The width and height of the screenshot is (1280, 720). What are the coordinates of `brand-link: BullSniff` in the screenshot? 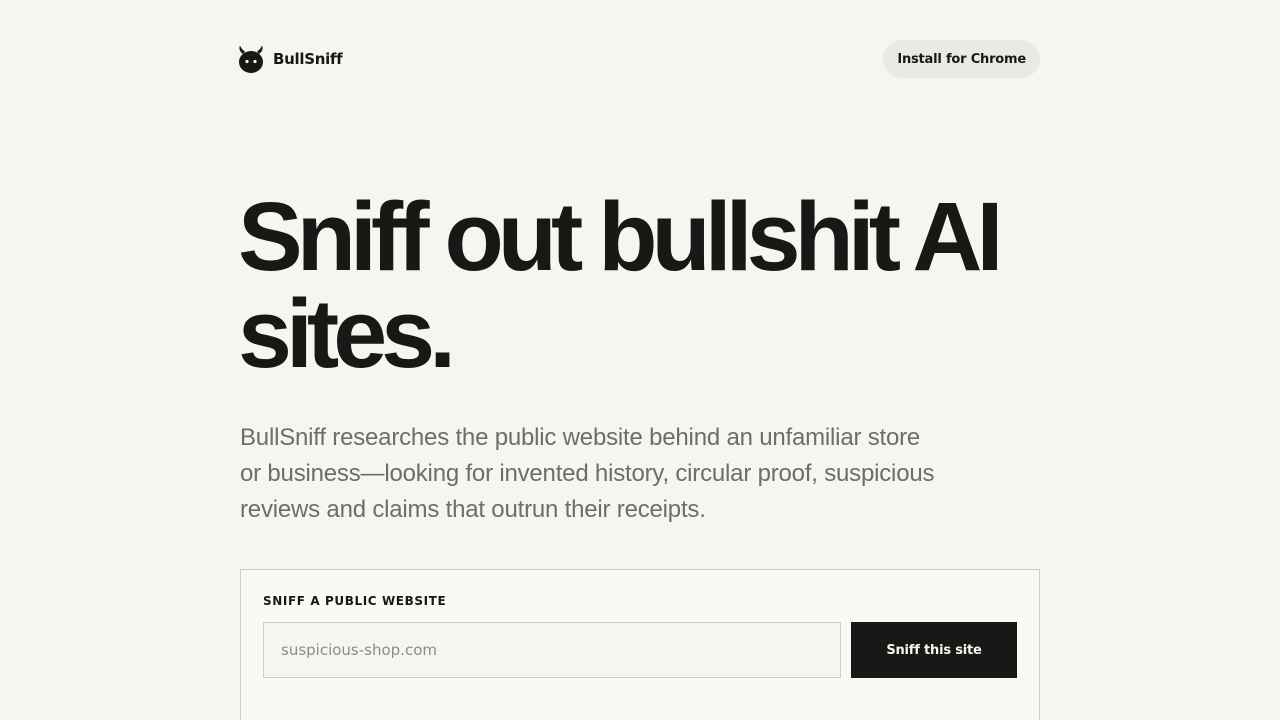 It's located at (290, 59).